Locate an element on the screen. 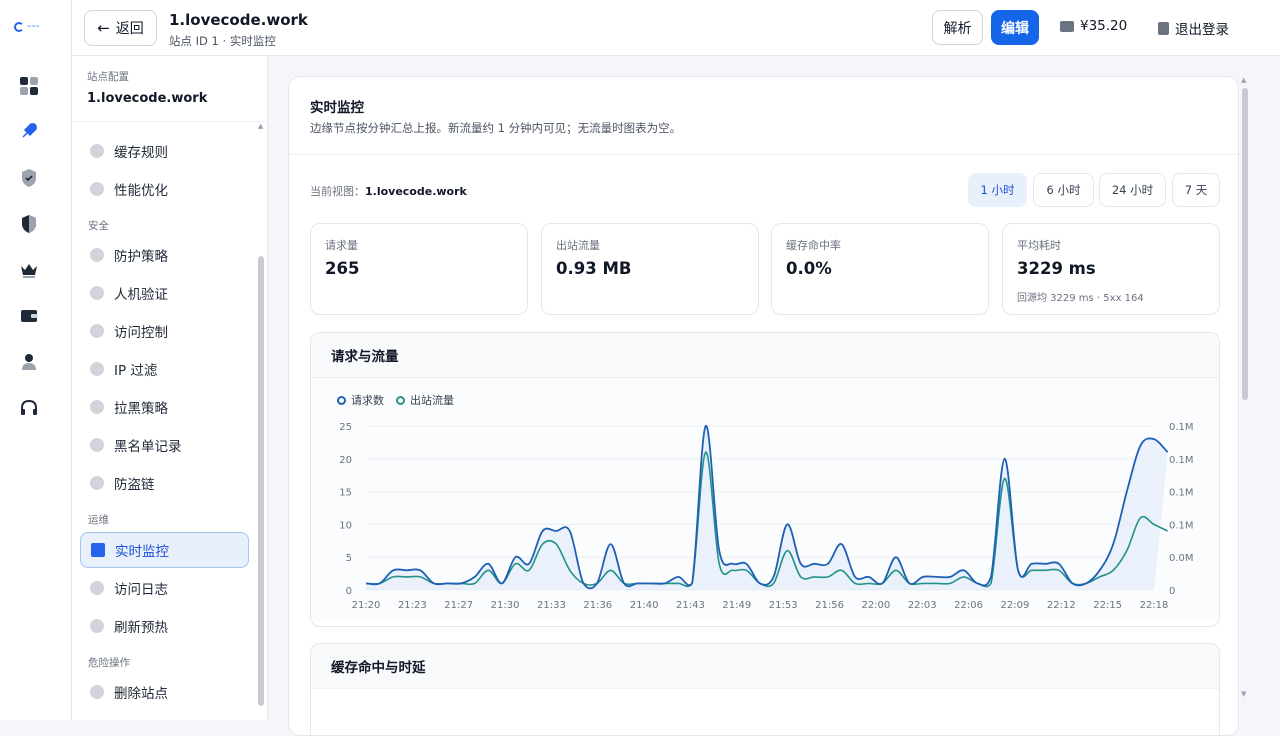  balance-display: ¥35.20 is located at coordinates (1093, 26).